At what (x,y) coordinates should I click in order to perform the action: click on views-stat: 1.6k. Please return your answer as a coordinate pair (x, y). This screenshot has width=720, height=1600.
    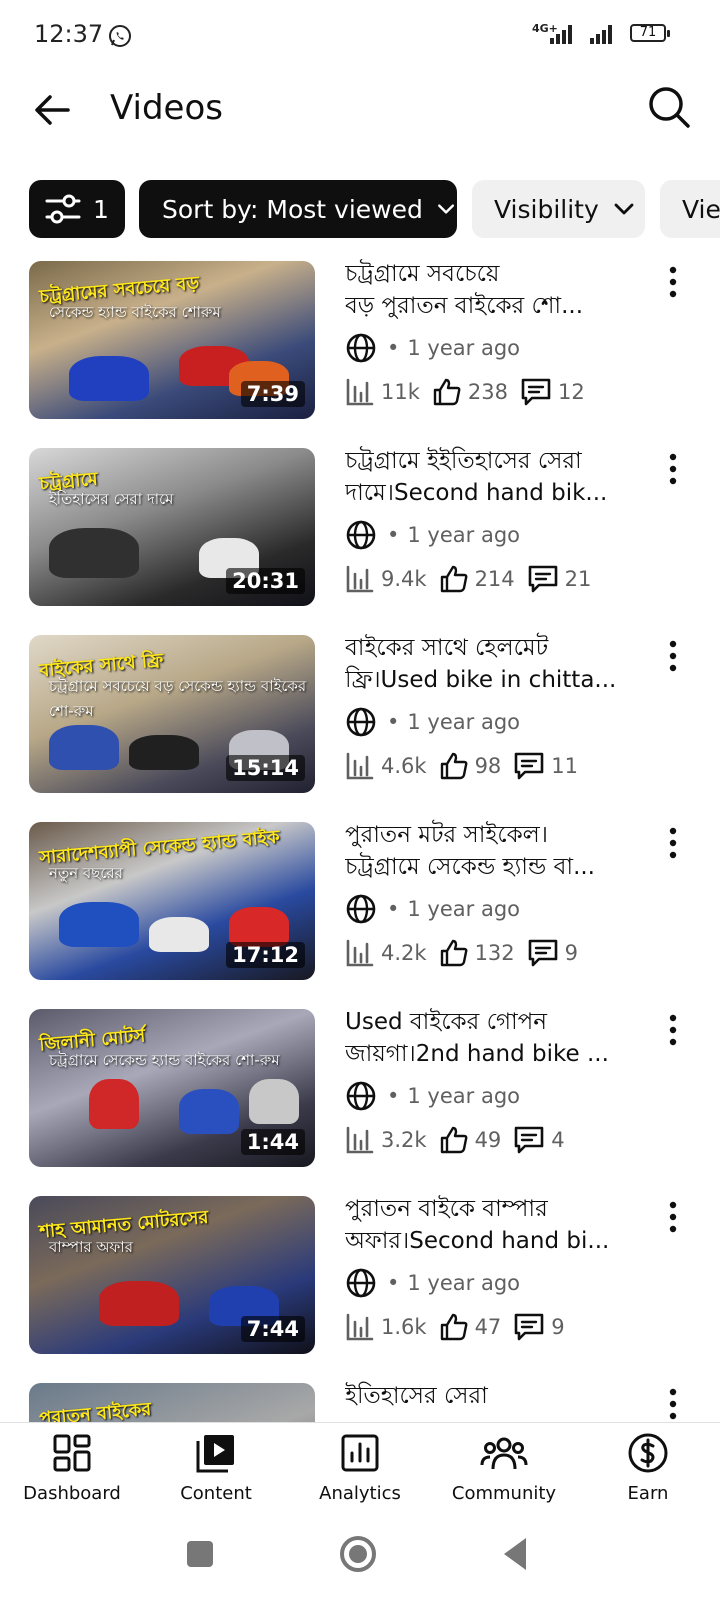
    Looking at the image, I should click on (386, 1327).